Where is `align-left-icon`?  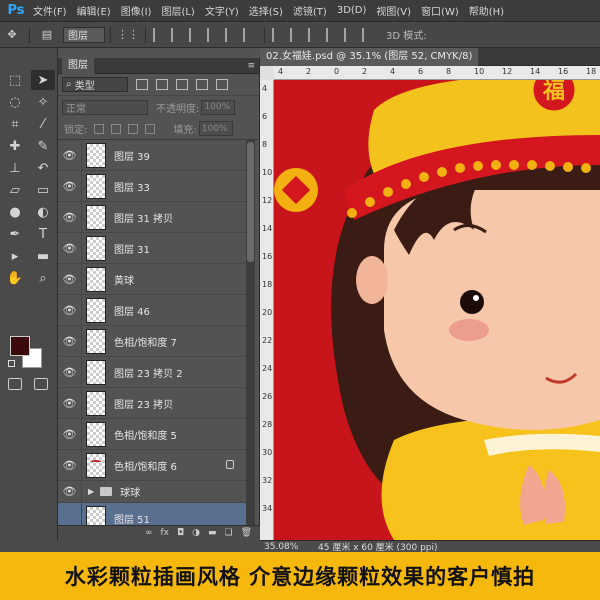 align-left-icon is located at coordinates (214, 34).